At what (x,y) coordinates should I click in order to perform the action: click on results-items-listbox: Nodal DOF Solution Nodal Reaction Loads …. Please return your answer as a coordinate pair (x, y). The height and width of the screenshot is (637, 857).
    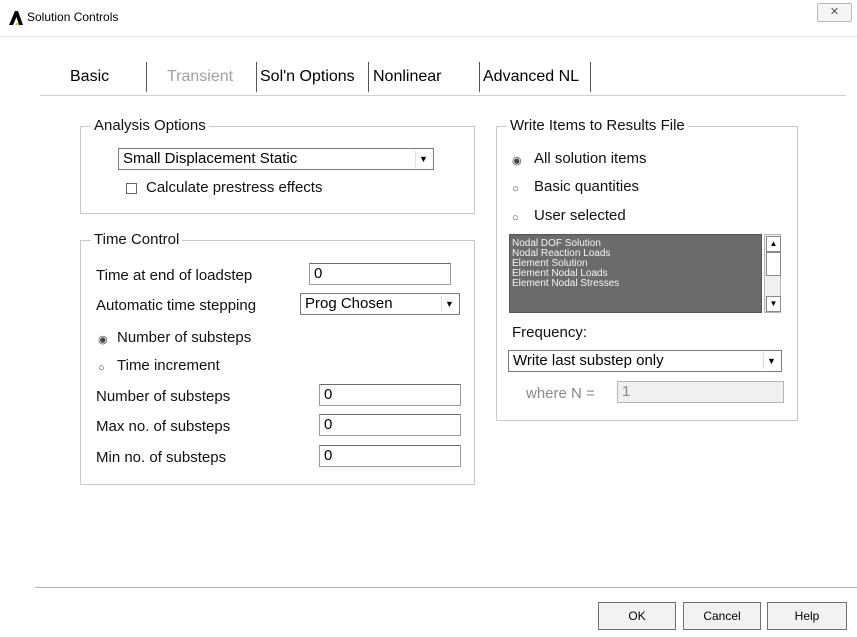
    Looking at the image, I should click on (635, 273).